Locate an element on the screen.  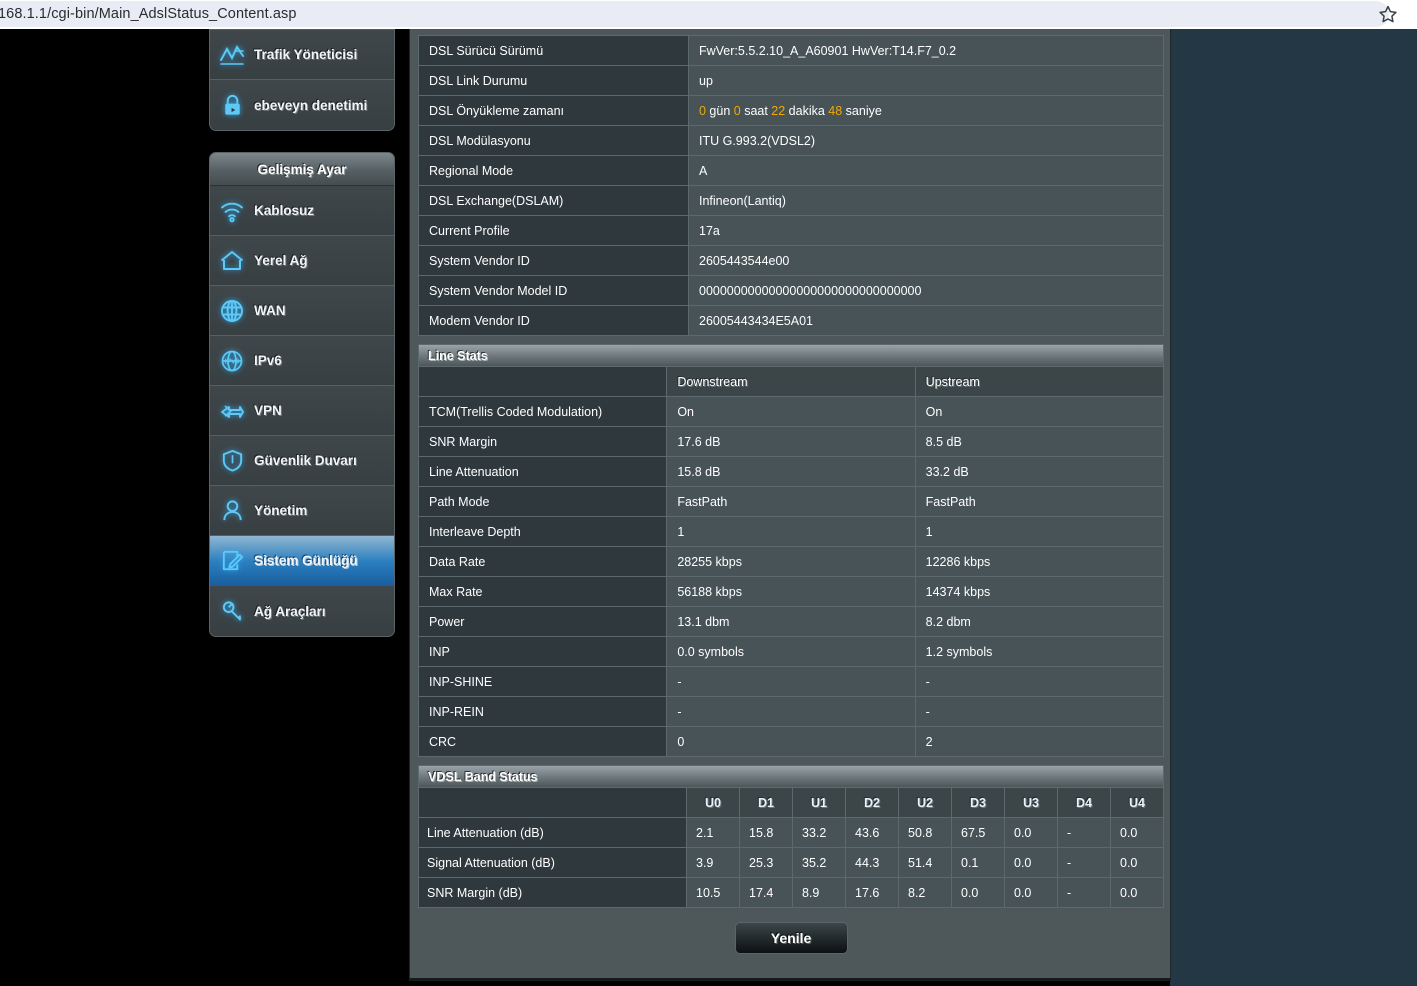
band-value: - is located at coordinates (1084, 862).